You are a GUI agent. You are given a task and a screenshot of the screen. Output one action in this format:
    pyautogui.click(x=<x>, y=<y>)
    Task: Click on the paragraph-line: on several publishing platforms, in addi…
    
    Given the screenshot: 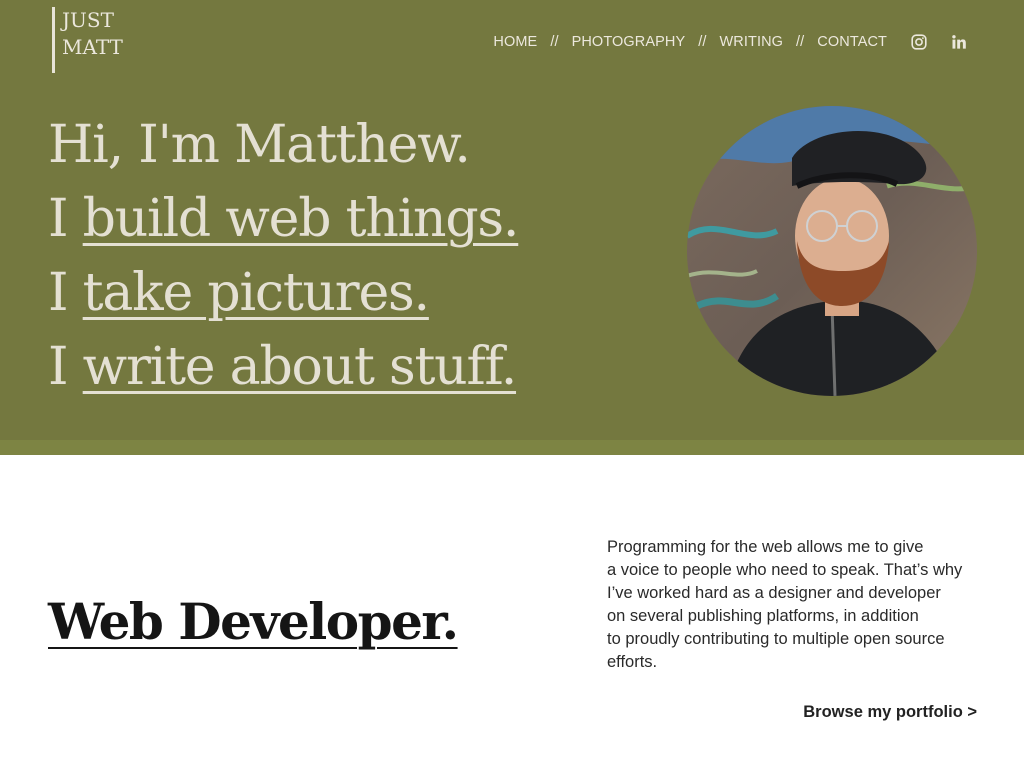 What is the action you would take?
    pyautogui.click(x=763, y=616)
    